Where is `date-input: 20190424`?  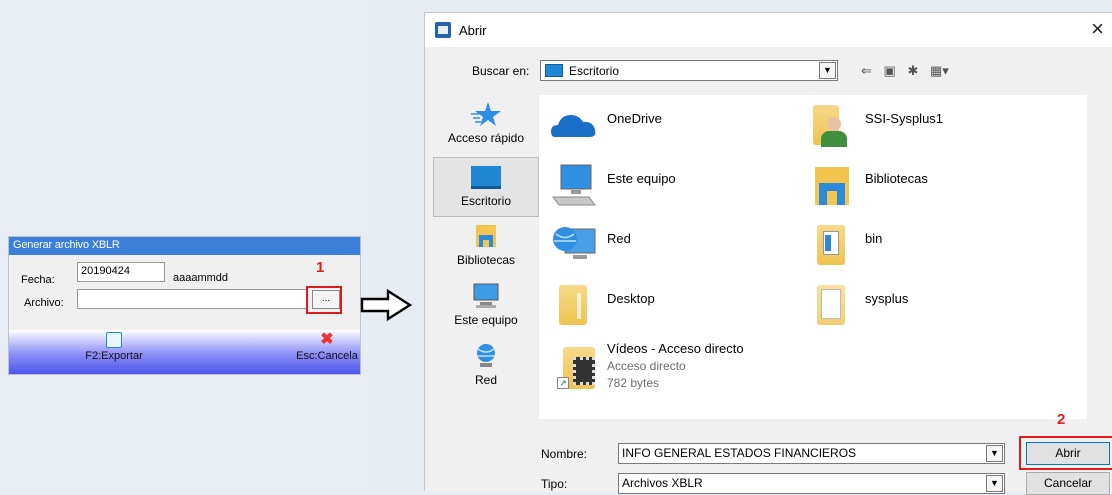 date-input: 20190424 is located at coordinates (121, 272).